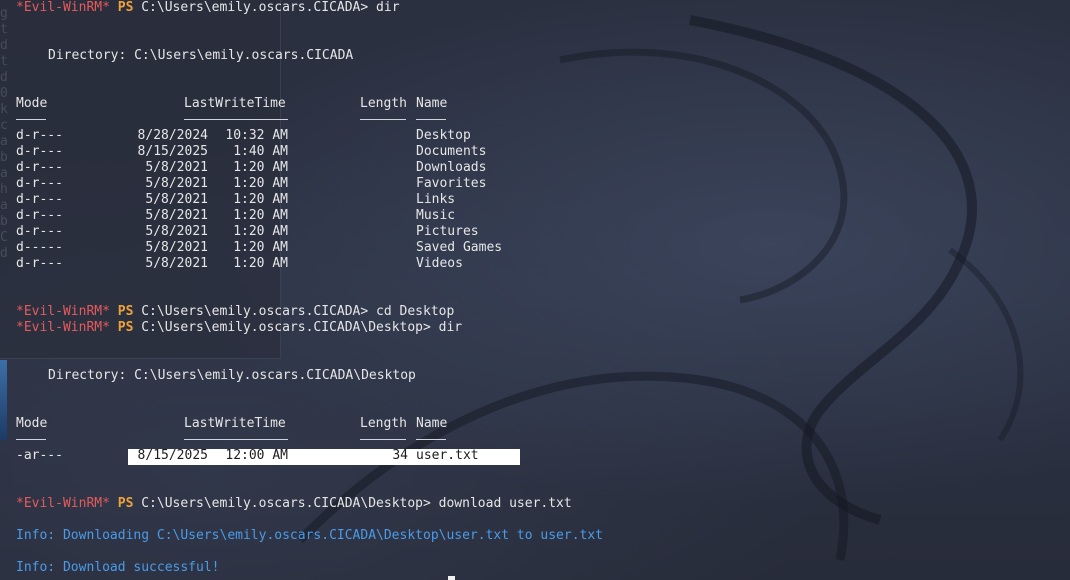 Image resolution: width=1070 pixels, height=580 pixels. What do you see at coordinates (3, 400) in the screenshot?
I see `background-blue-strip` at bounding box center [3, 400].